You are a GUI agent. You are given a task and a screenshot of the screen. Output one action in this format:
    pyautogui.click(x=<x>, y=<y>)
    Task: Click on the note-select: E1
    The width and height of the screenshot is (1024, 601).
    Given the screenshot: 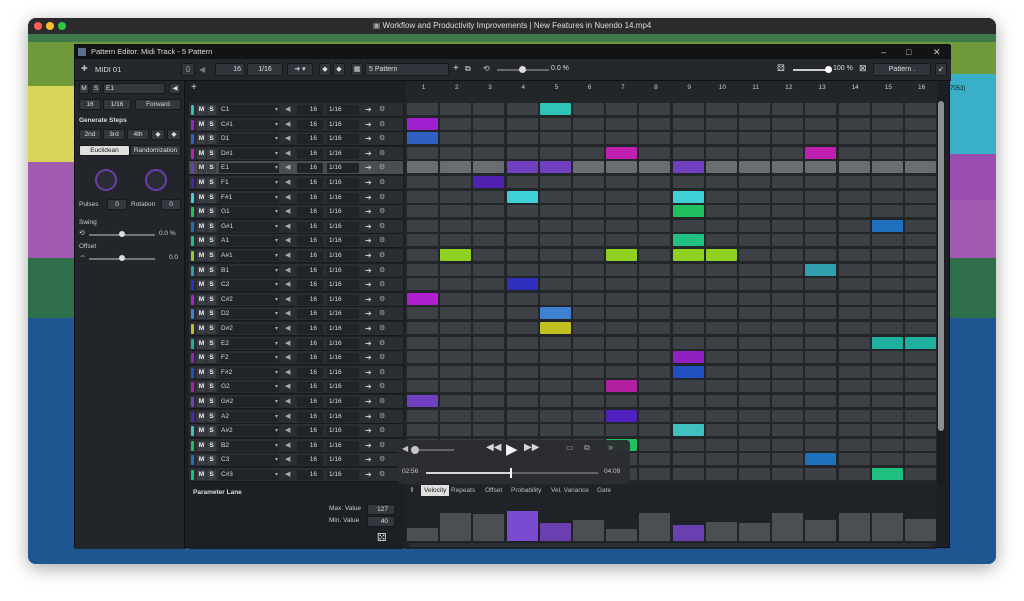 What is the action you would take?
    pyautogui.click(x=134, y=88)
    